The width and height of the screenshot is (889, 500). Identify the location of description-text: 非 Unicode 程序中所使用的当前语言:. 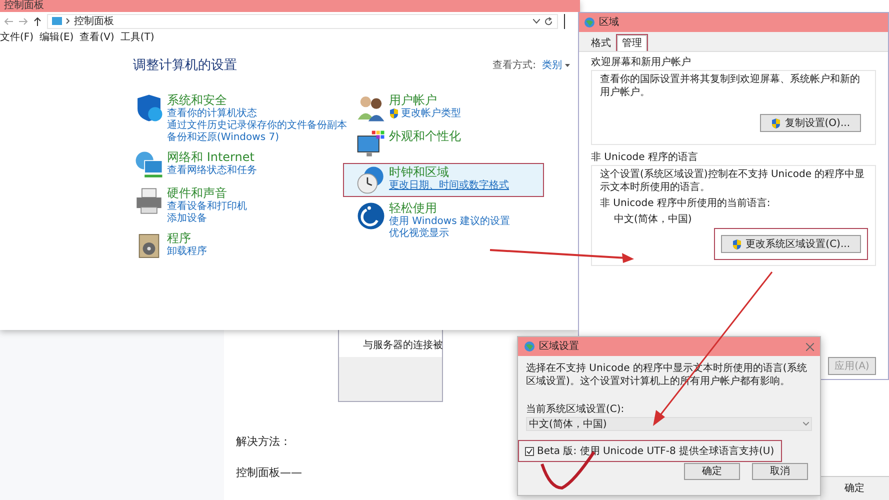
(686, 203).